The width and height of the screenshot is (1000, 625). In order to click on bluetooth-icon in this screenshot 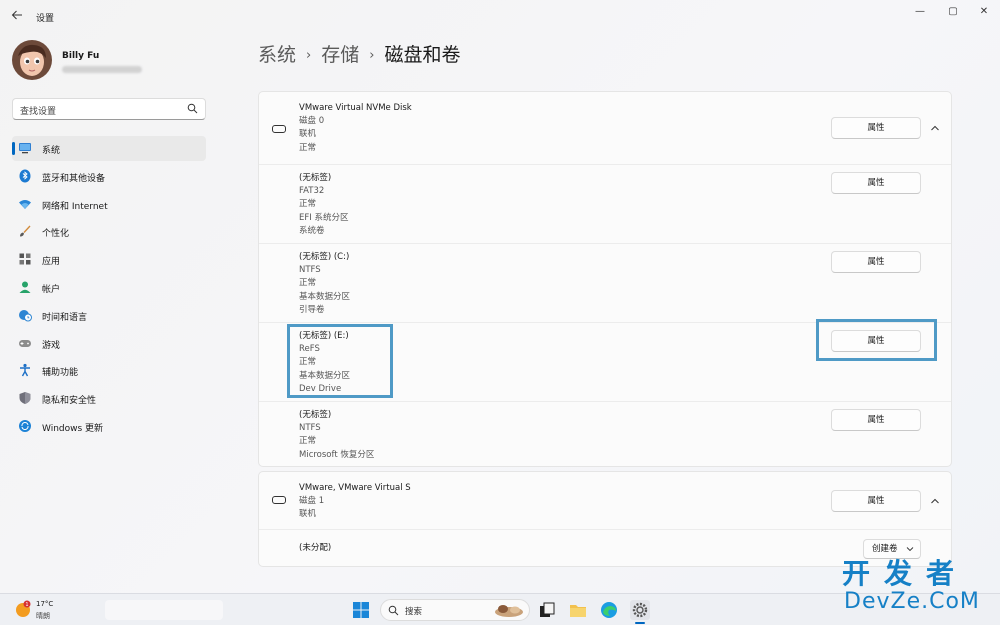, I will do `click(25, 176)`.